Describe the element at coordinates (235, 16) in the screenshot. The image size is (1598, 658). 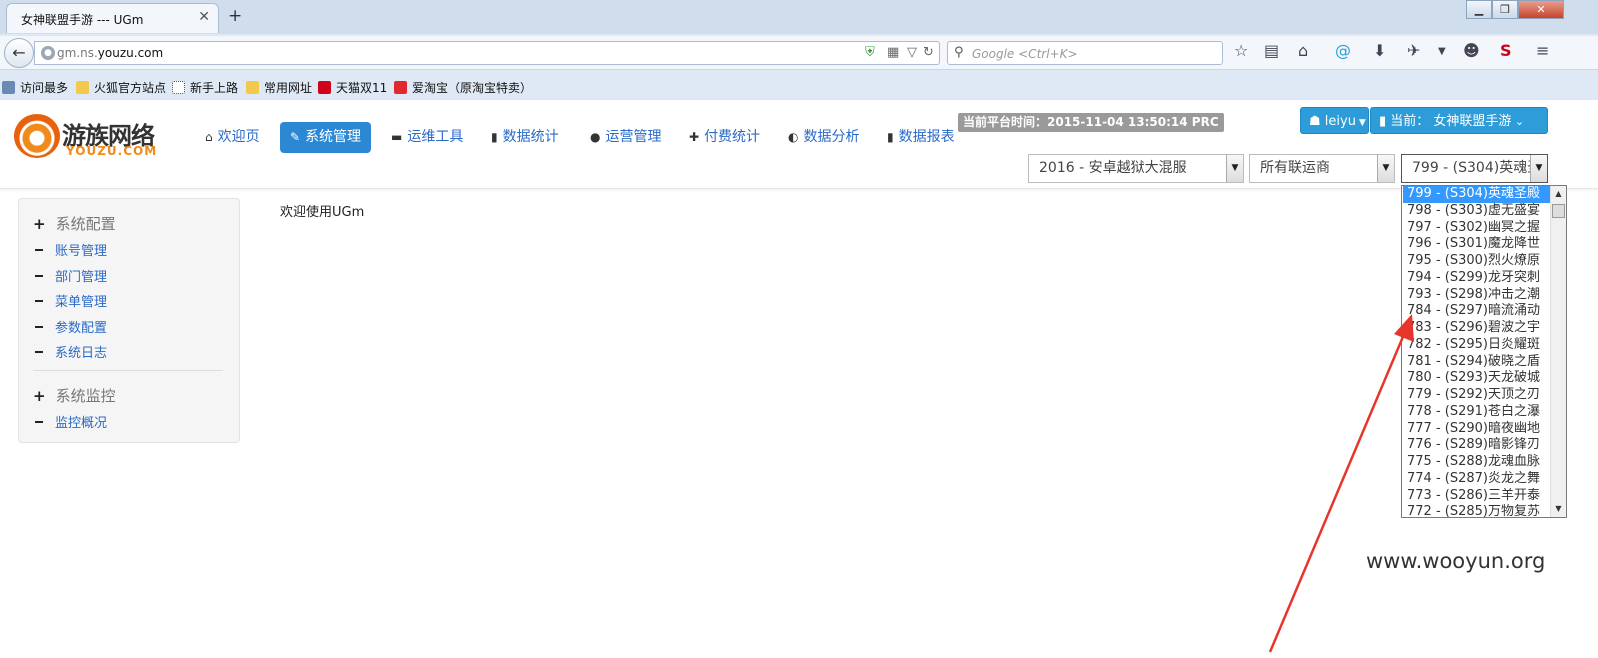
I see `new-tab-icon: +` at that location.